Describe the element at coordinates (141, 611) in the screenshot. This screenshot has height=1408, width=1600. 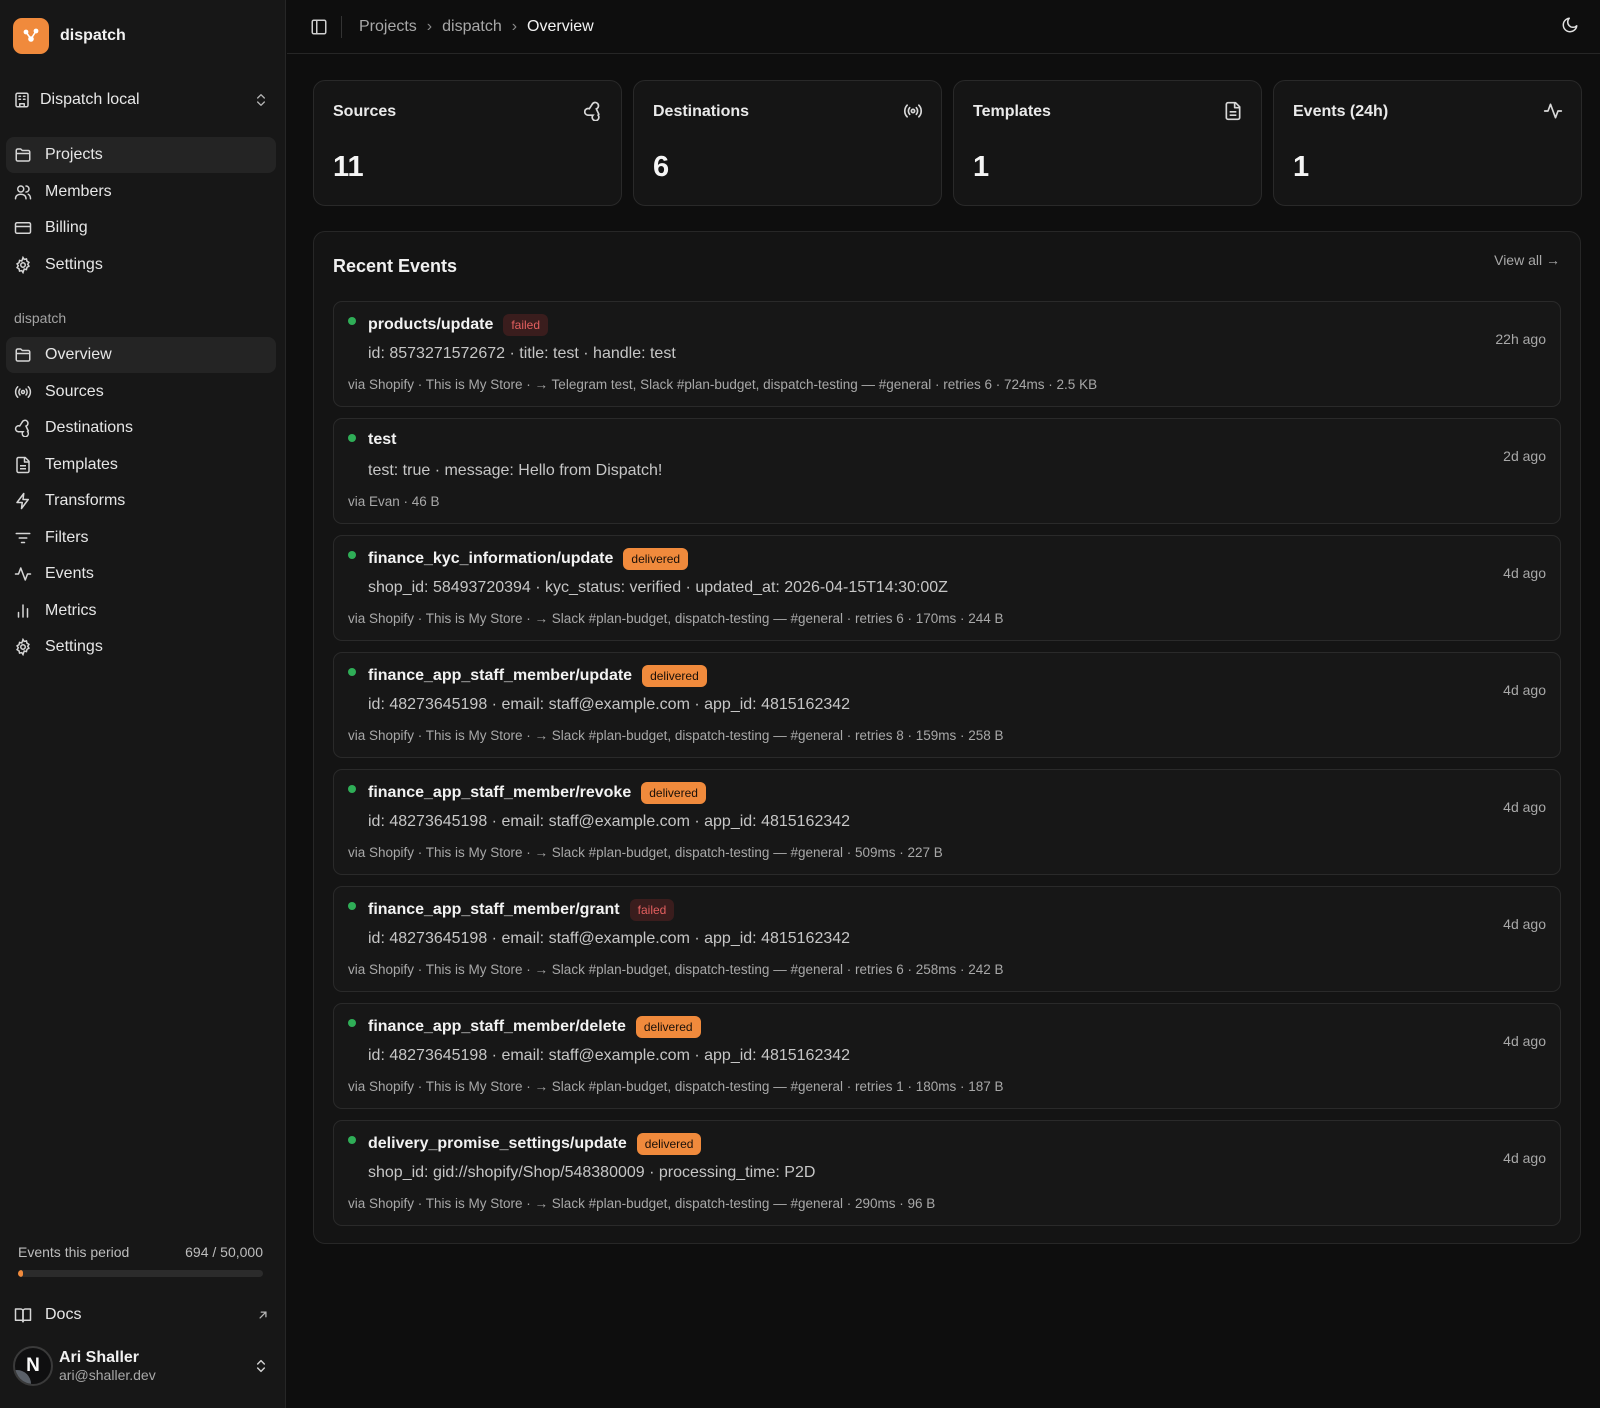
I see `nav-item-metrics: Metrics` at that location.